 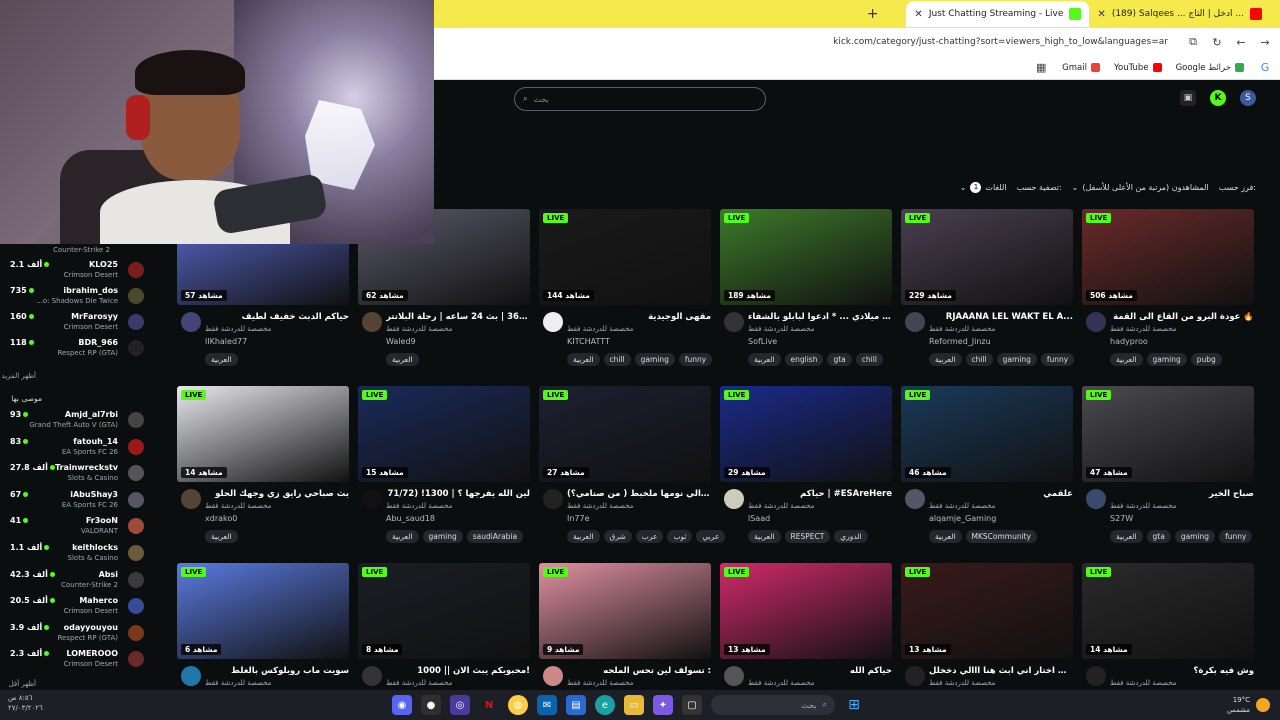 I want to click on streamer-name: KITCHATTT, so click(x=588, y=341).